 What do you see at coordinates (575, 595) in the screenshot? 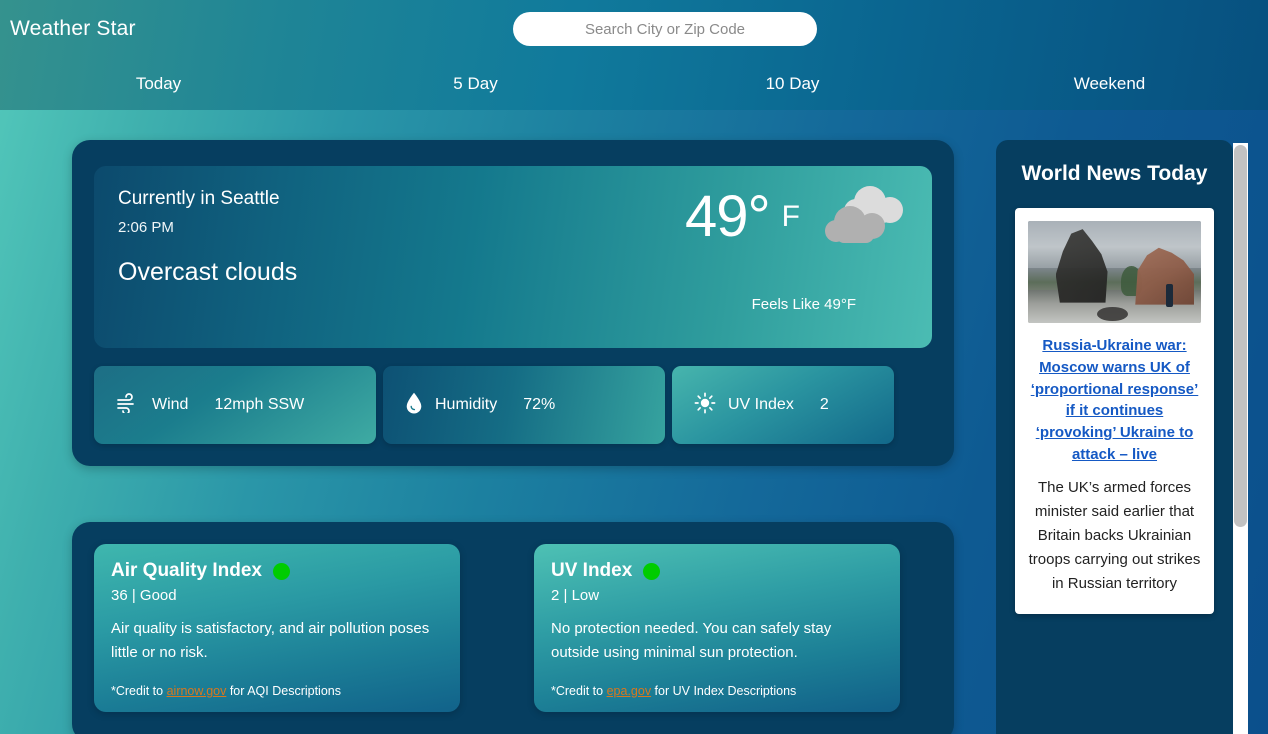
I see `uvi-value-label: 2 | Low` at bounding box center [575, 595].